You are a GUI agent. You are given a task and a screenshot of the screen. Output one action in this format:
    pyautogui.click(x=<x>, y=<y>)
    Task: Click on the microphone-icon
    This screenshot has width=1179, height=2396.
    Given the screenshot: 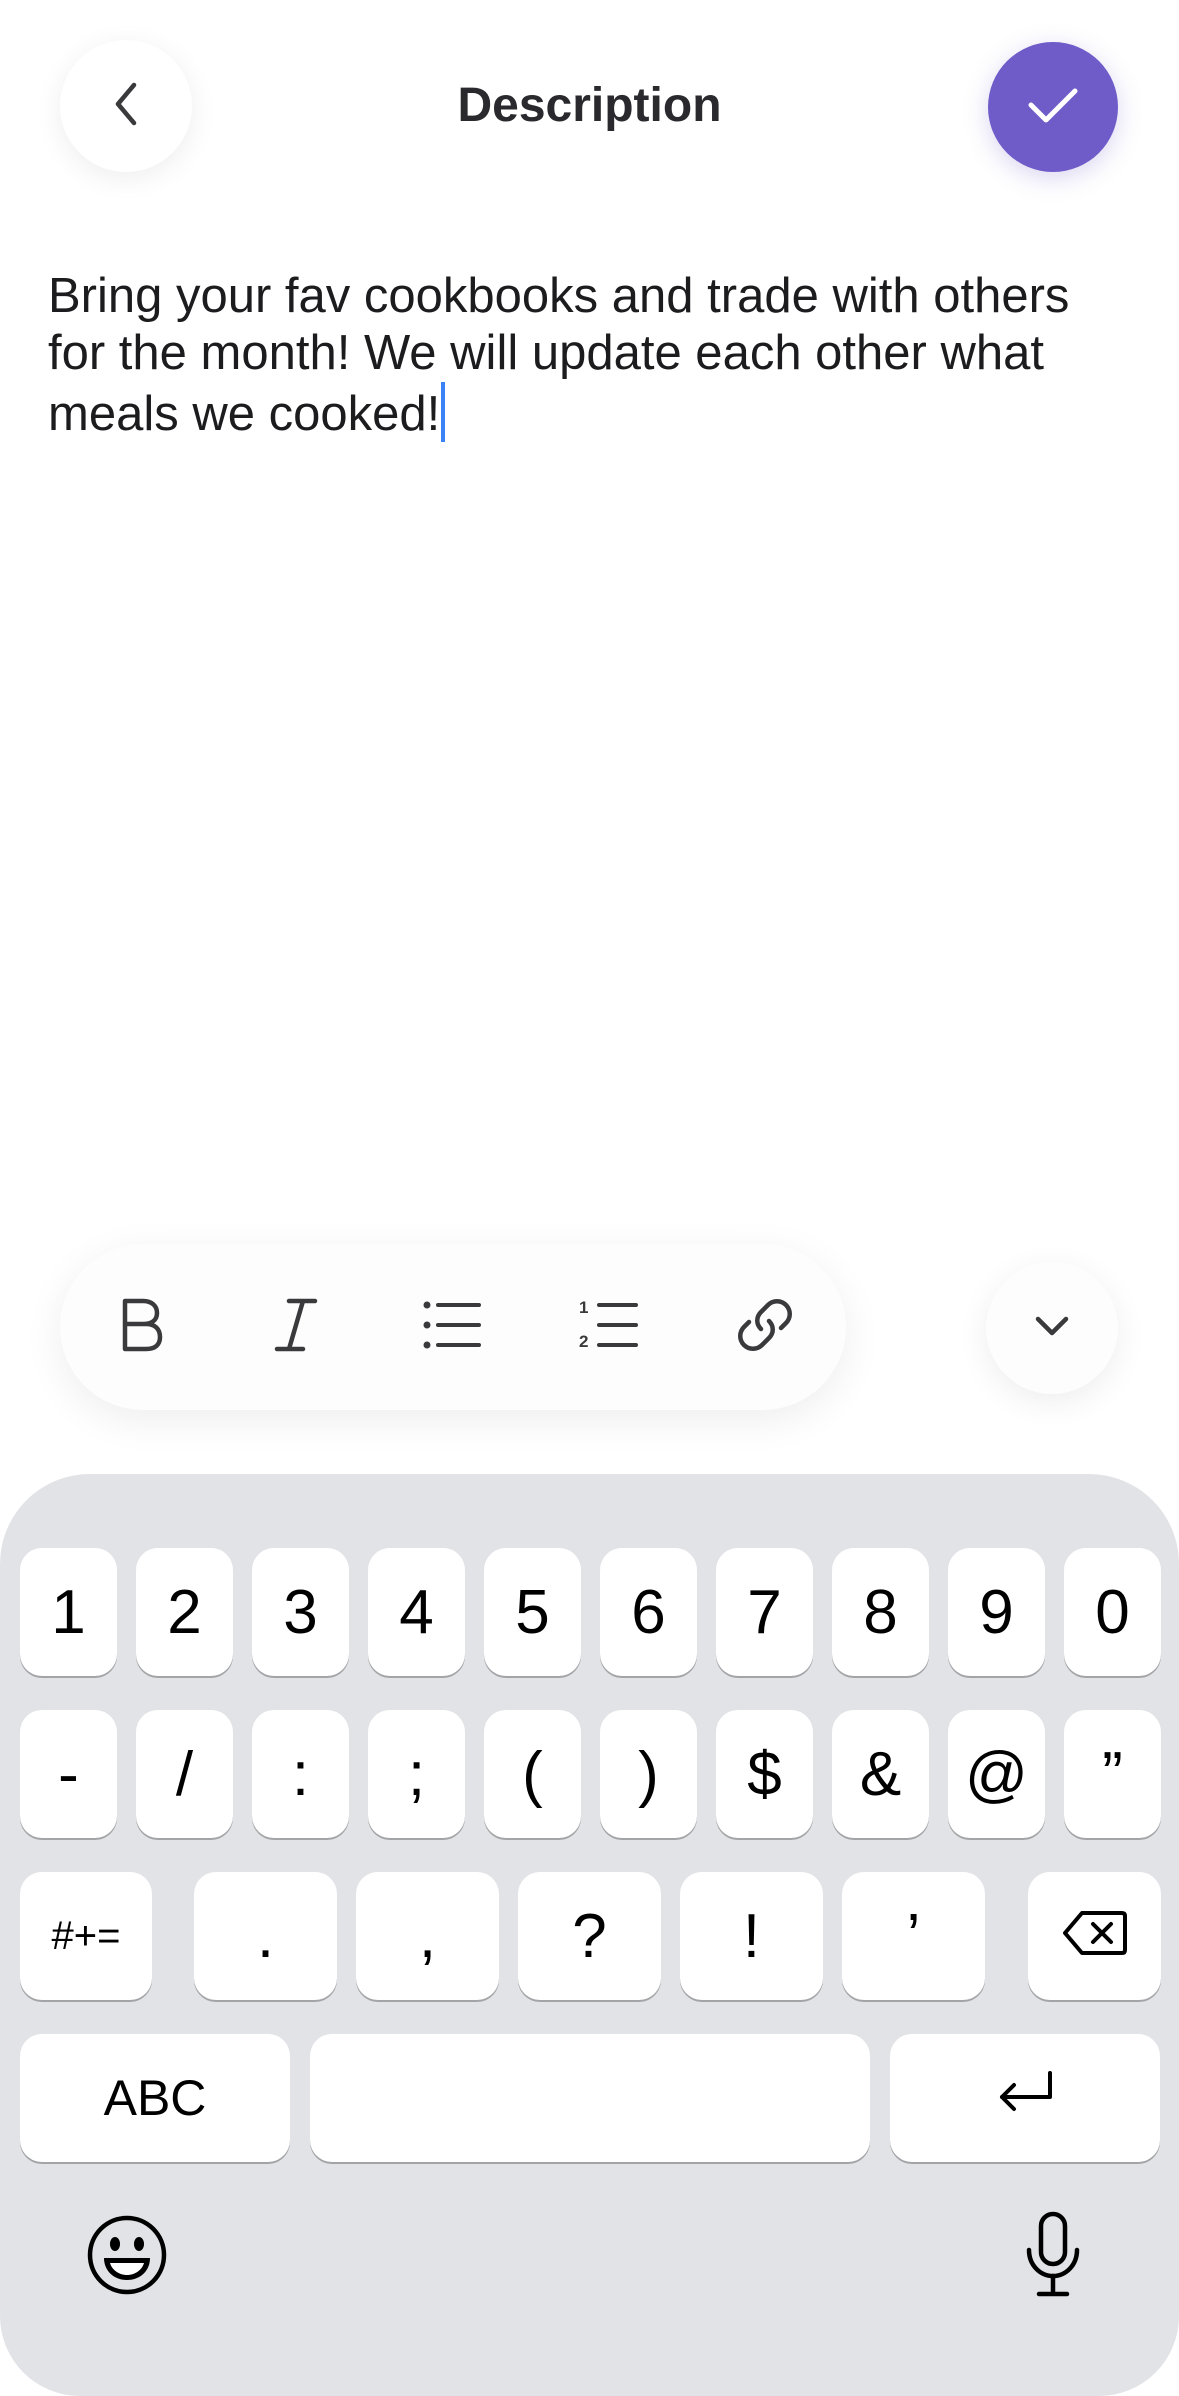 What is the action you would take?
    pyautogui.click(x=1053, y=2257)
    